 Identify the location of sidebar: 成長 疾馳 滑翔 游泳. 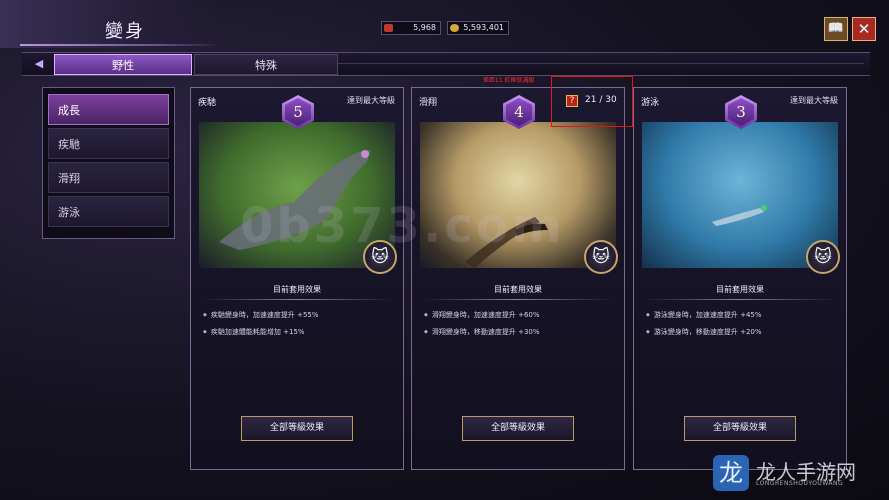
(108, 163).